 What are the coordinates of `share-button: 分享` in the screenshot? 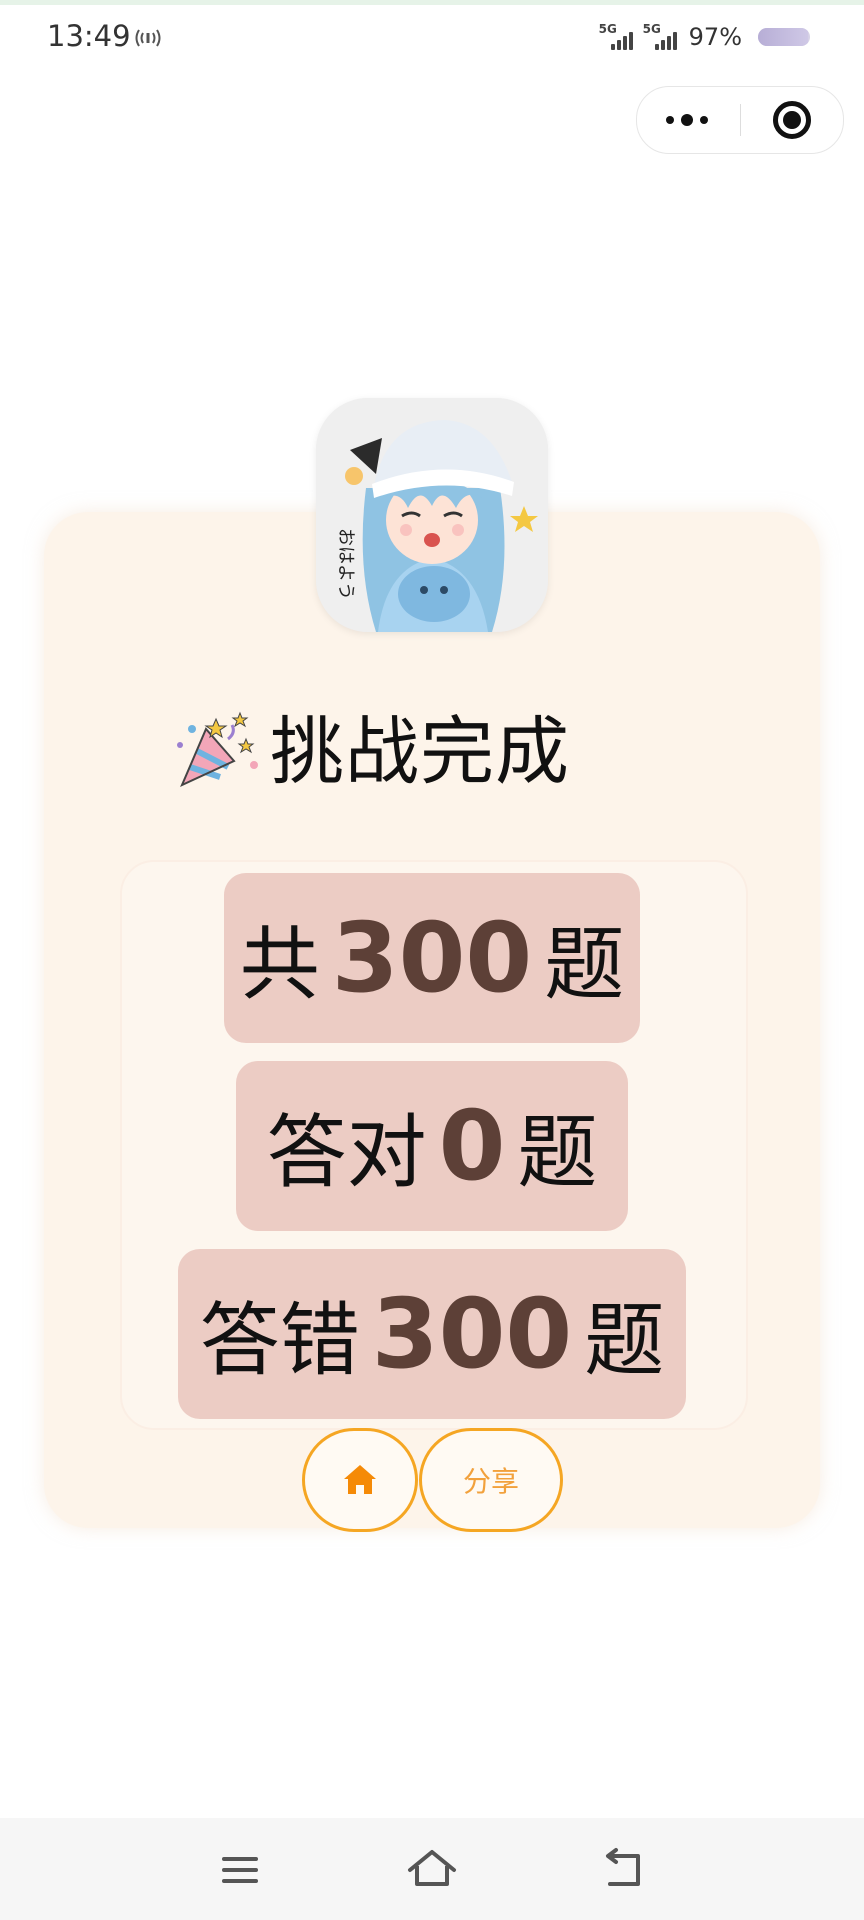 It's located at (491, 1480).